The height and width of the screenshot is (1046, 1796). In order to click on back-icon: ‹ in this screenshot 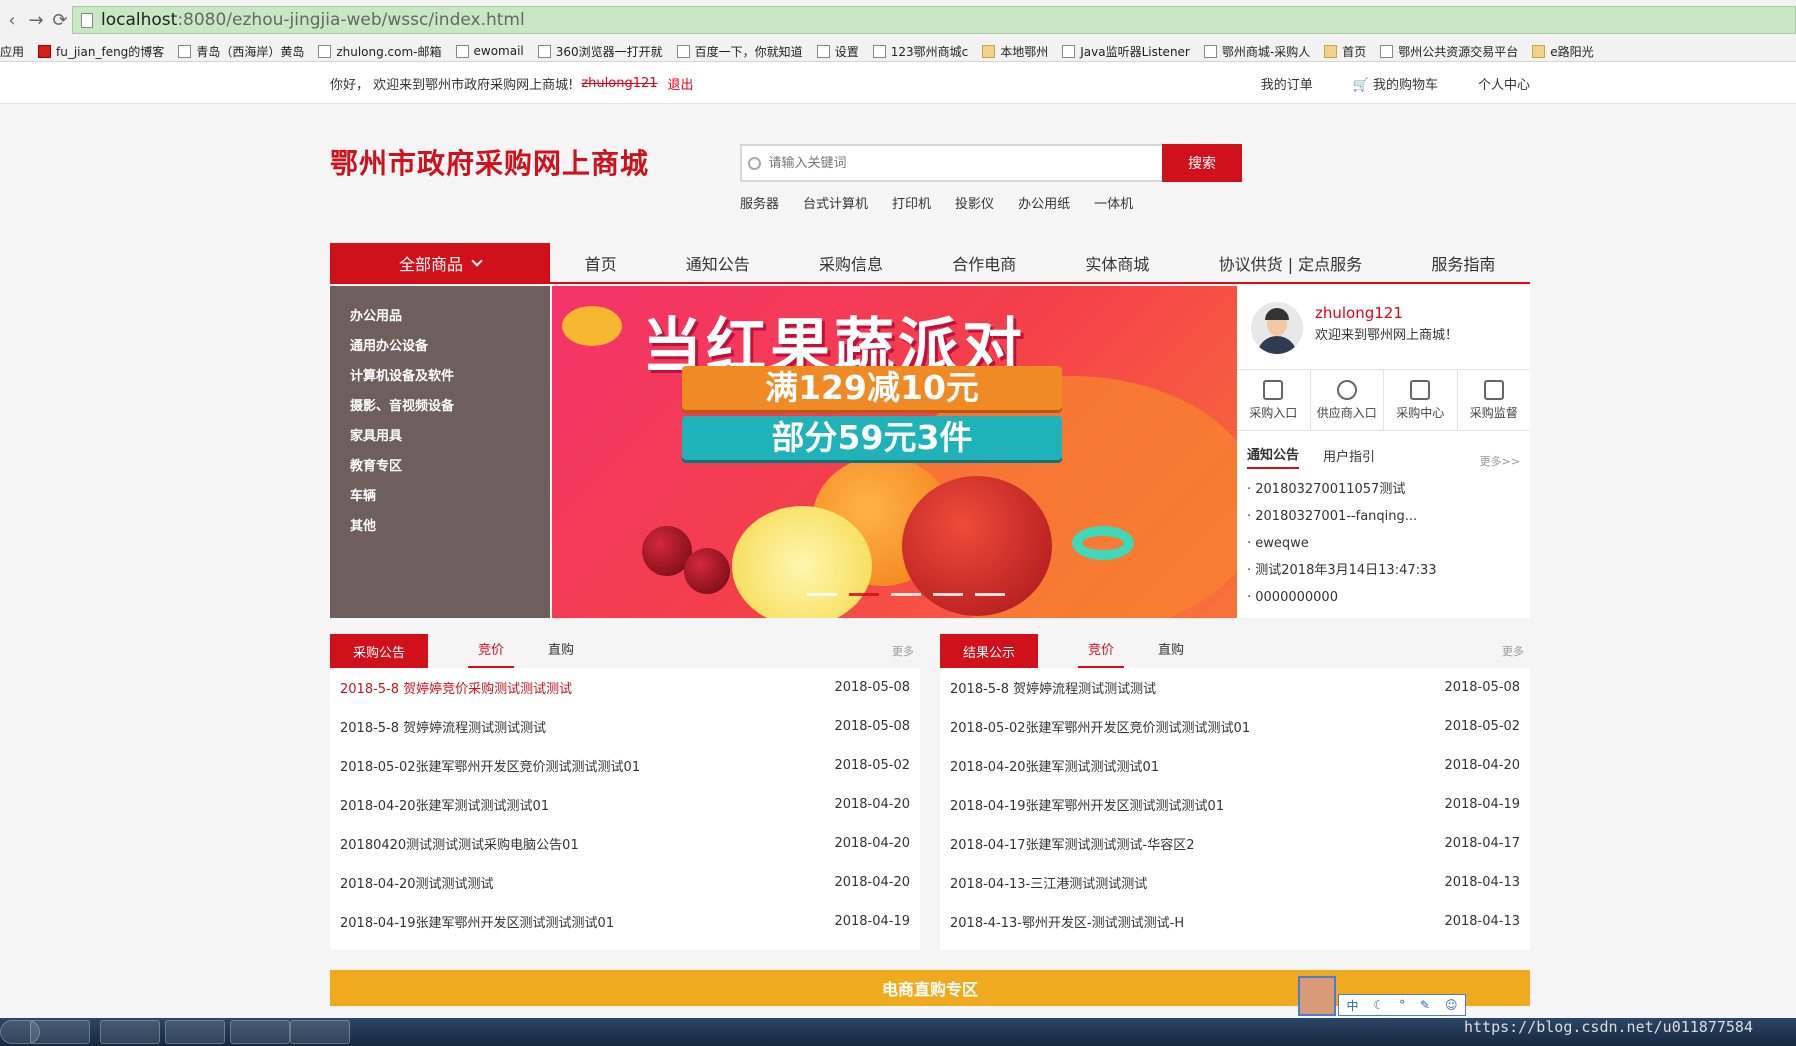, I will do `click(12, 20)`.